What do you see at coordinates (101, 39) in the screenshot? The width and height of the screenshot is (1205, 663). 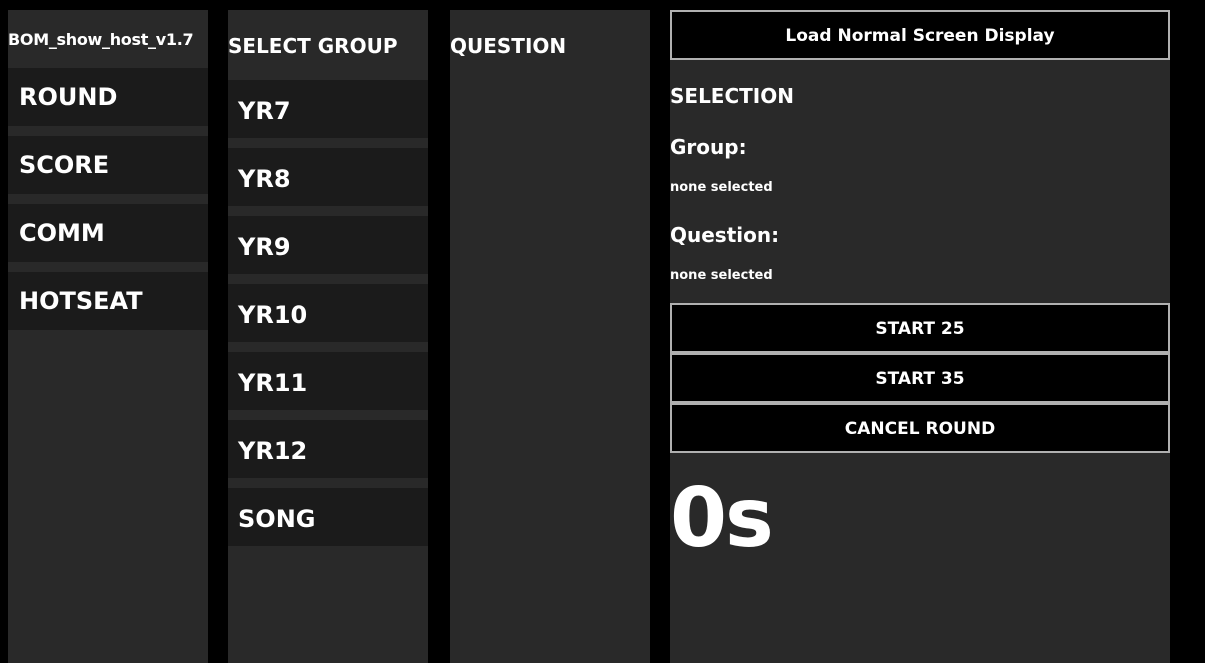 I see `app-title: BOM_show_host_v1.7` at bounding box center [101, 39].